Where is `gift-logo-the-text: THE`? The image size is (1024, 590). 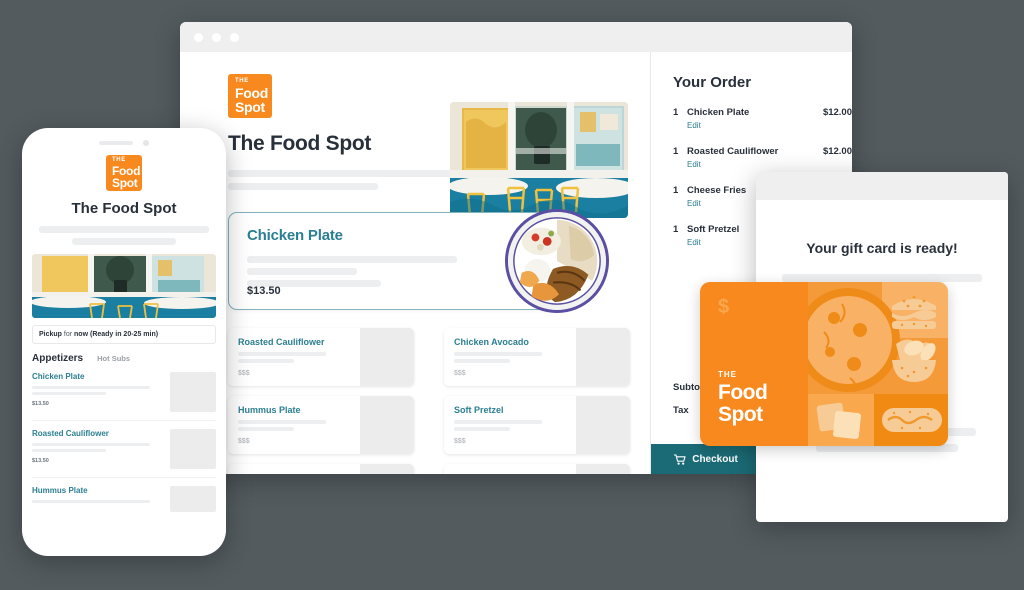
gift-logo-the-text: THE is located at coordinates (727, 374).